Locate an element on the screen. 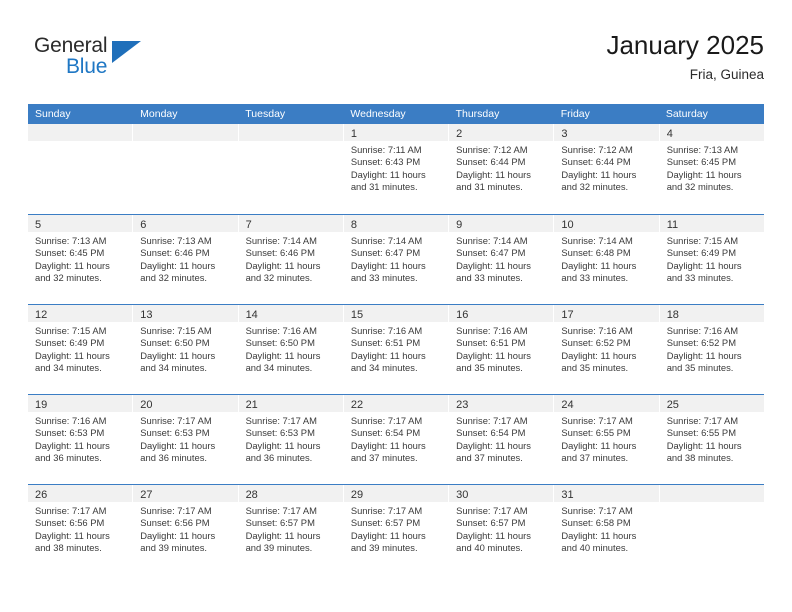 The image size is (792, 612). day-number: 18 is located at coordinates (672, 315).